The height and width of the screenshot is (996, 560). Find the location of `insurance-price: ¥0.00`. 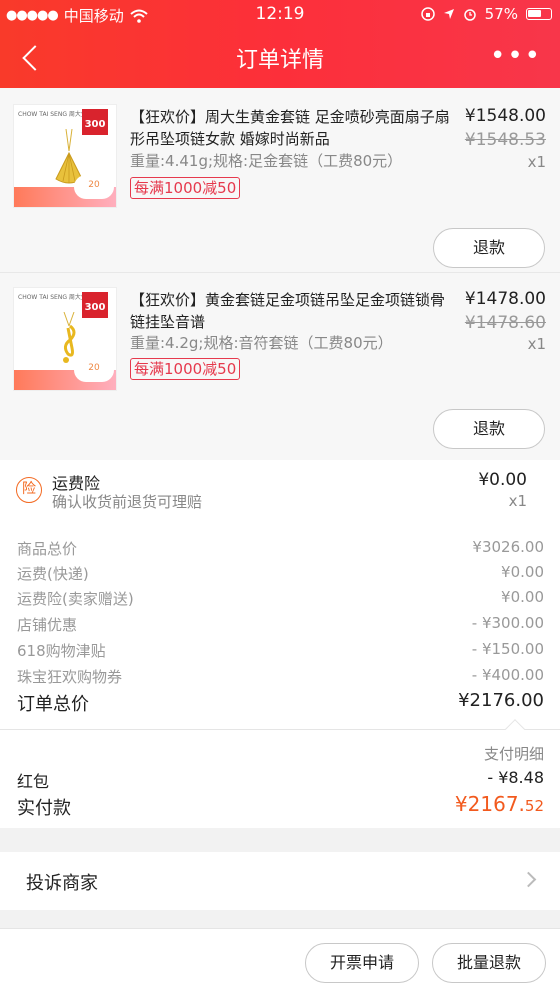

insurance-price: ¥0.00 is located at coordinates (502, 480).